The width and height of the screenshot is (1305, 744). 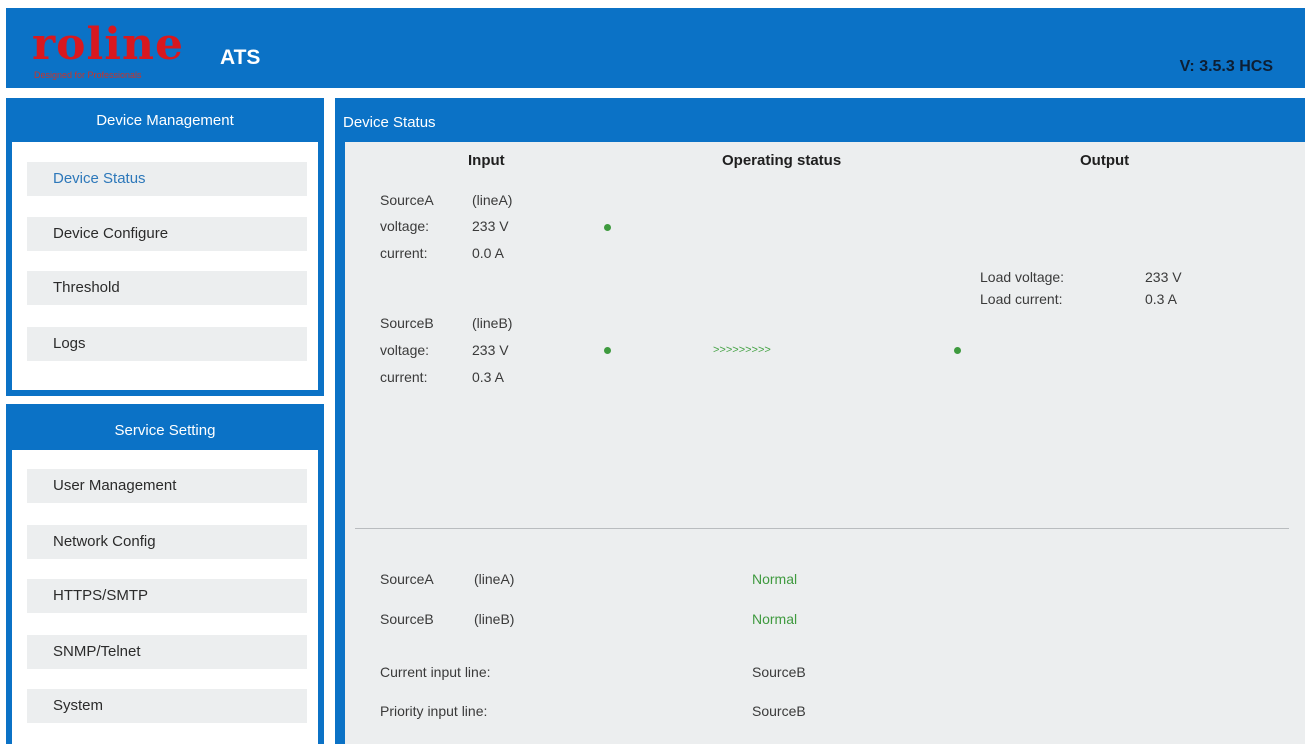 I want to click on source-a-name: SourceA, so click(x=407, y=200).